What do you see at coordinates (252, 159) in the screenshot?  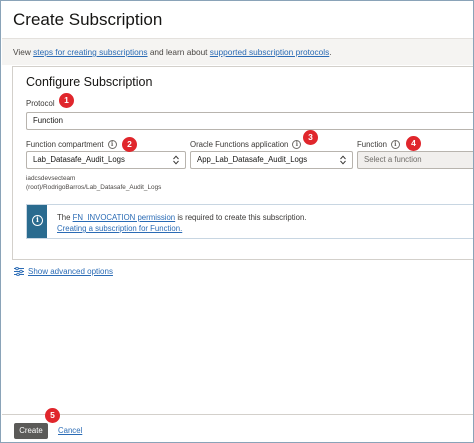 I see `functions-application-value: App_Lab_Datasafe_Audit_Logs` at bounding box center [252, 159].